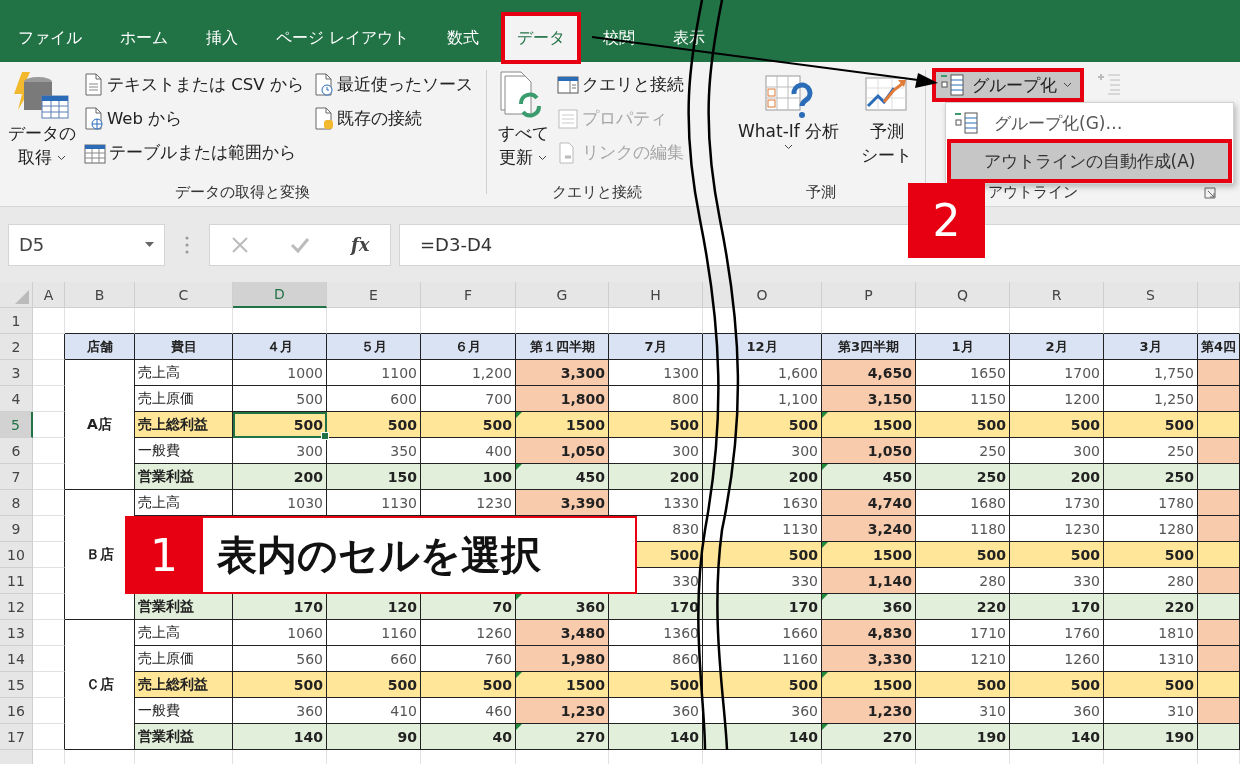 This screenshot has height=764, width=1240. What do you see at coordinates (562, 659) in the screenshot?
I see `table-cell: 1,980` at bounding box center [562, 659].